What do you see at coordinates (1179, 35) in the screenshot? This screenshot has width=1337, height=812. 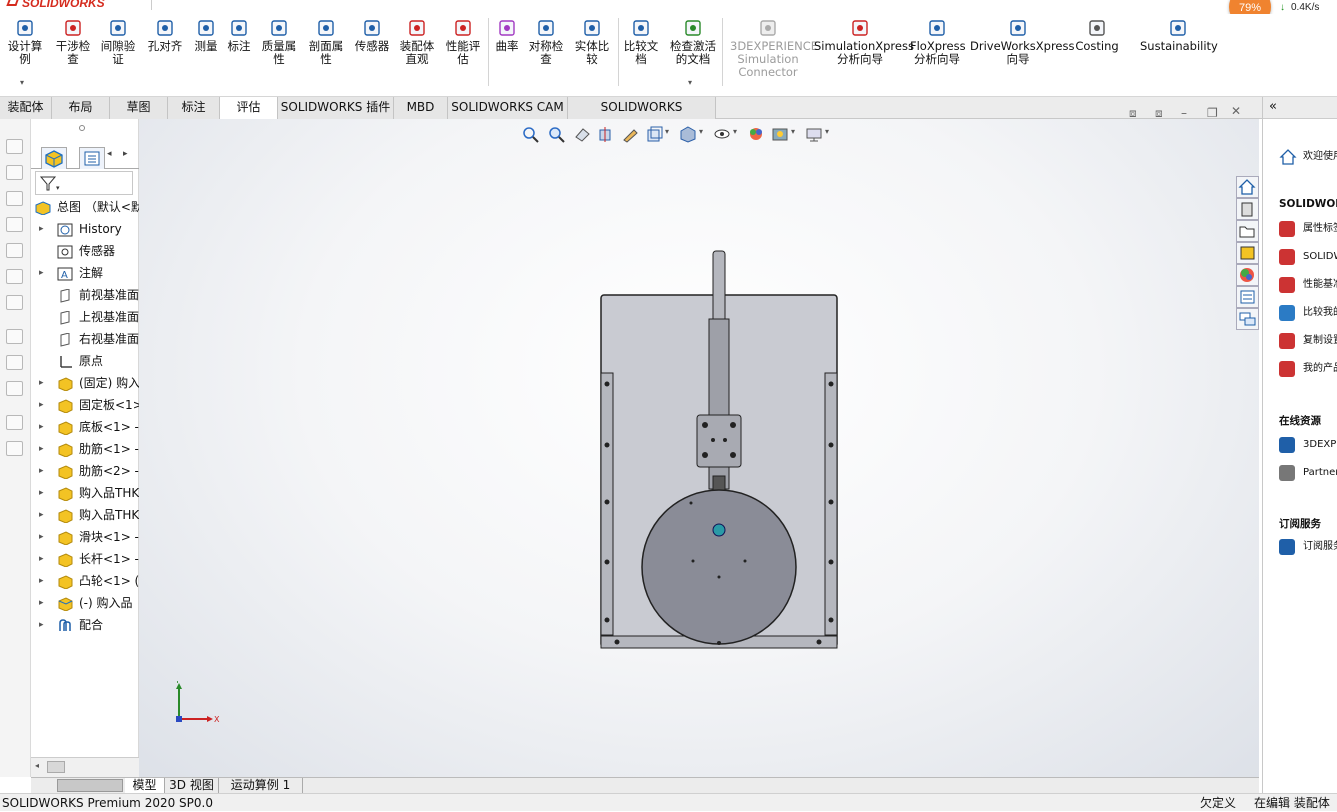 I see `ribbon-button-sustainability: Sustainability` at bounding box center [1179, 35].